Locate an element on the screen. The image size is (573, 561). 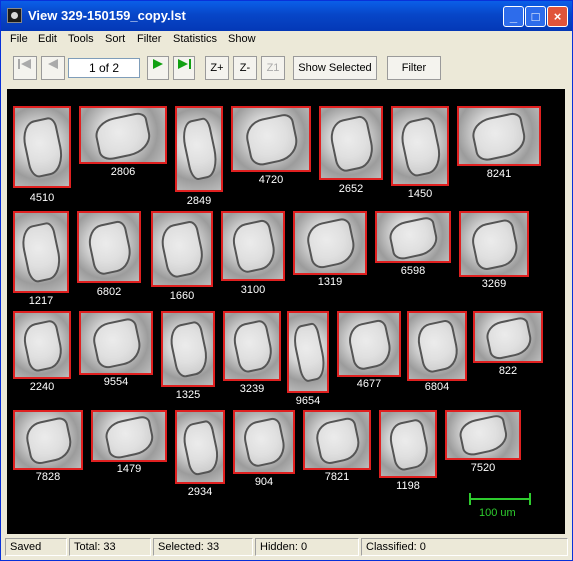
particle-label: 1217 is located at coordinates (41, 301).